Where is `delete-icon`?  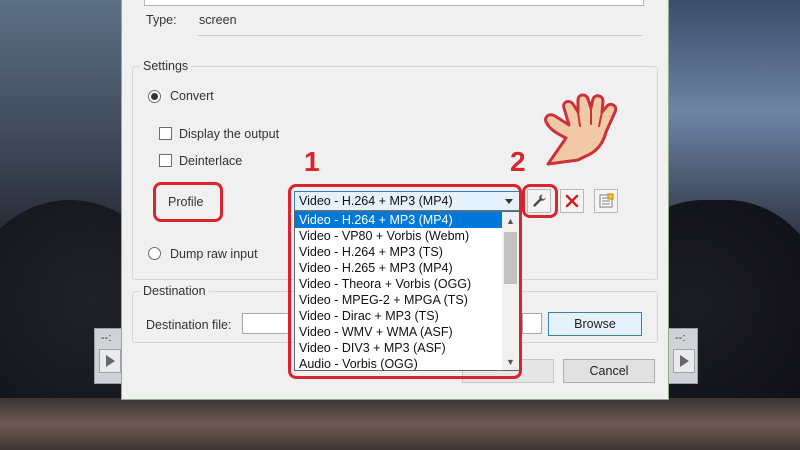 delete-icon is located at coordinates (572, 201).